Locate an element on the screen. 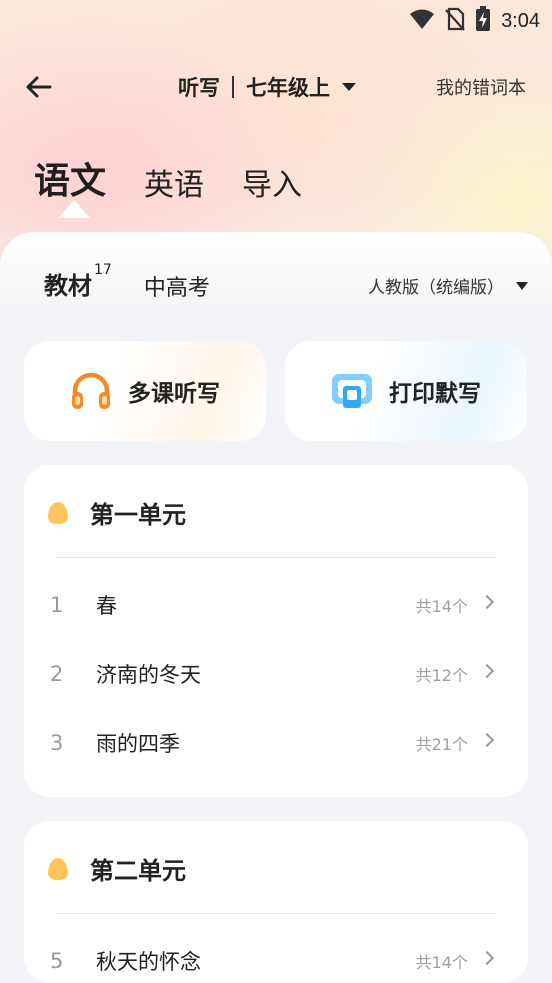 Image resolution: width=552 pixels, height=983 pixels. nav-divider is located at coordinates (233, 87).